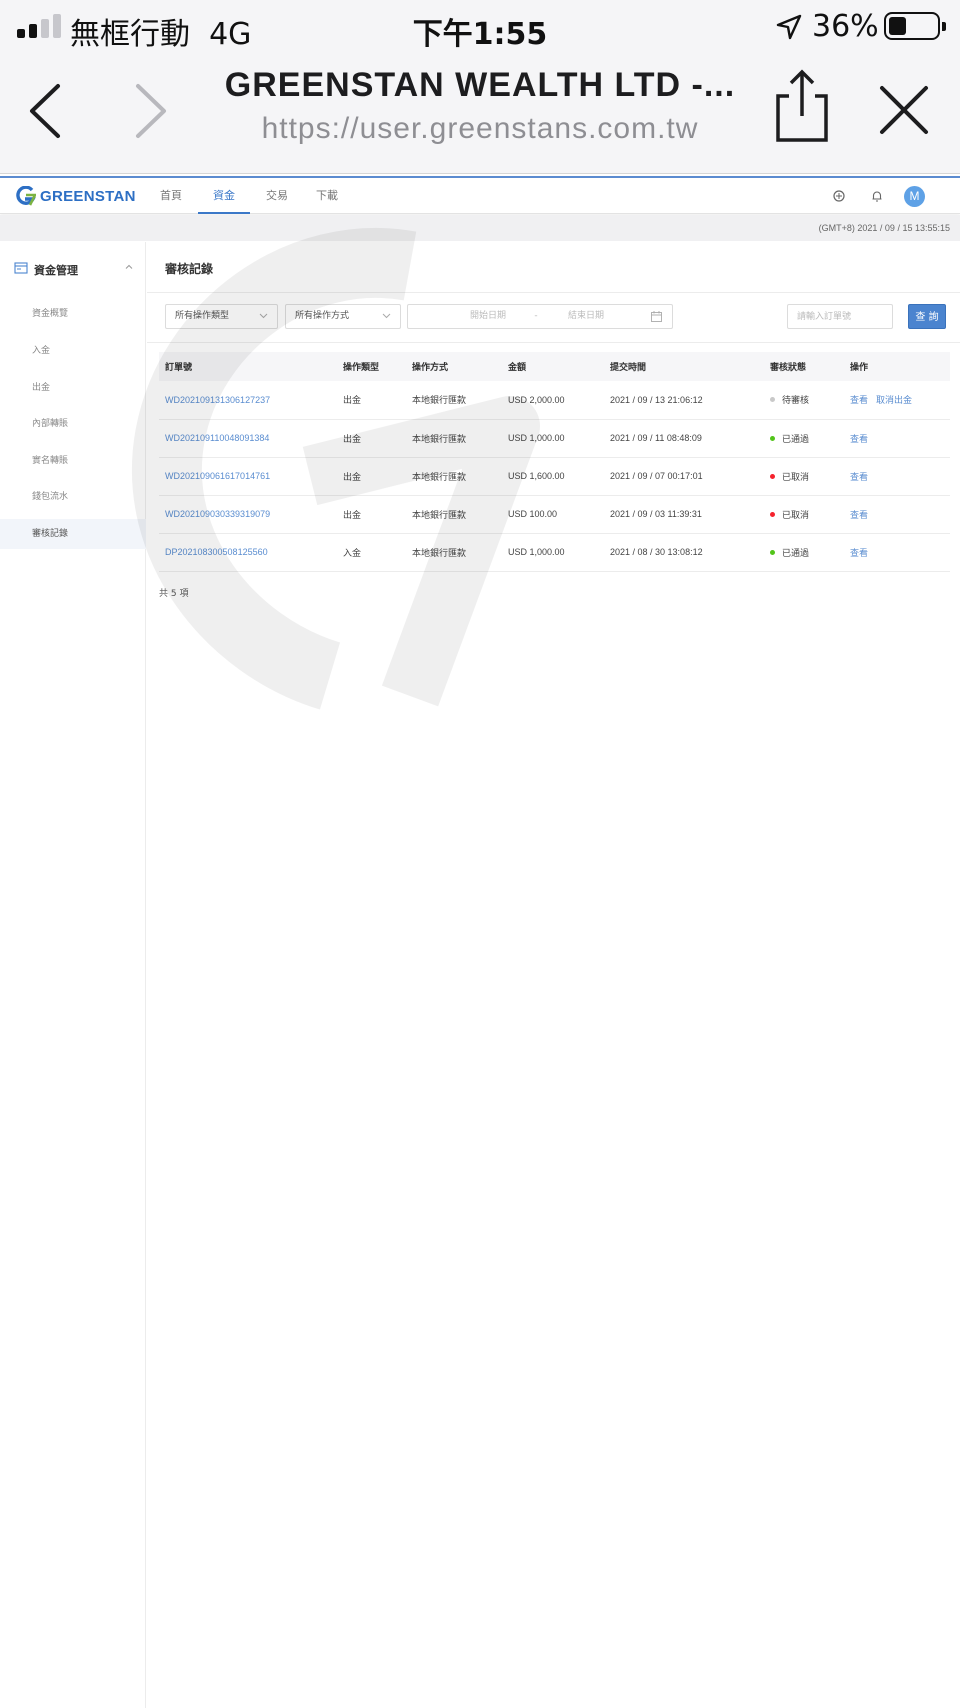  I want to click on sidebar-item-internal-transfer: 內部轉賬, so click(73, 424).